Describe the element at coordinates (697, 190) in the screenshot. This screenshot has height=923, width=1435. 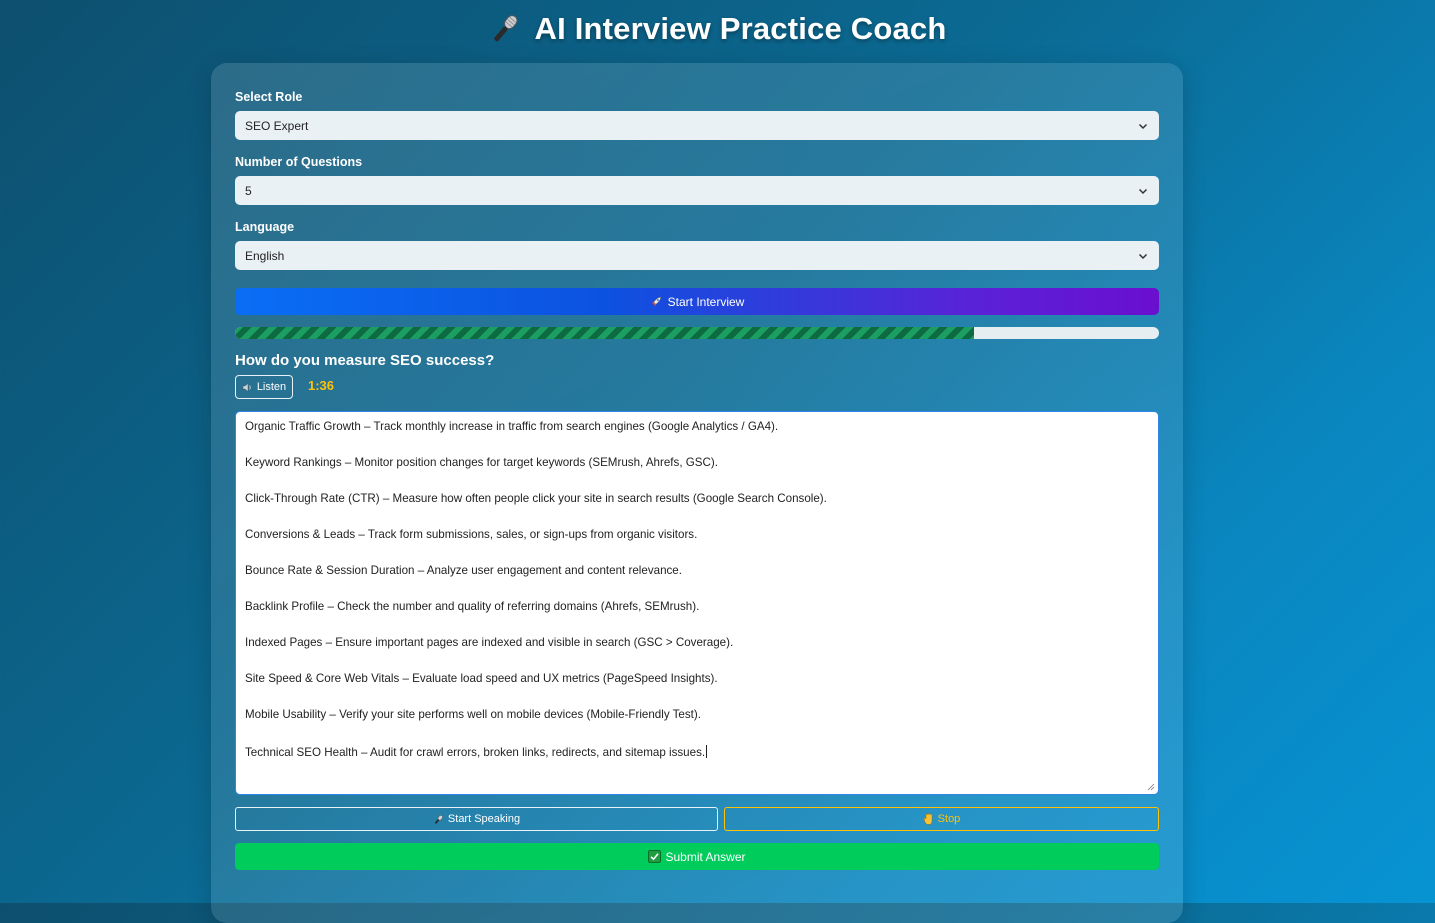
I see `questions-select: 5` at that location.